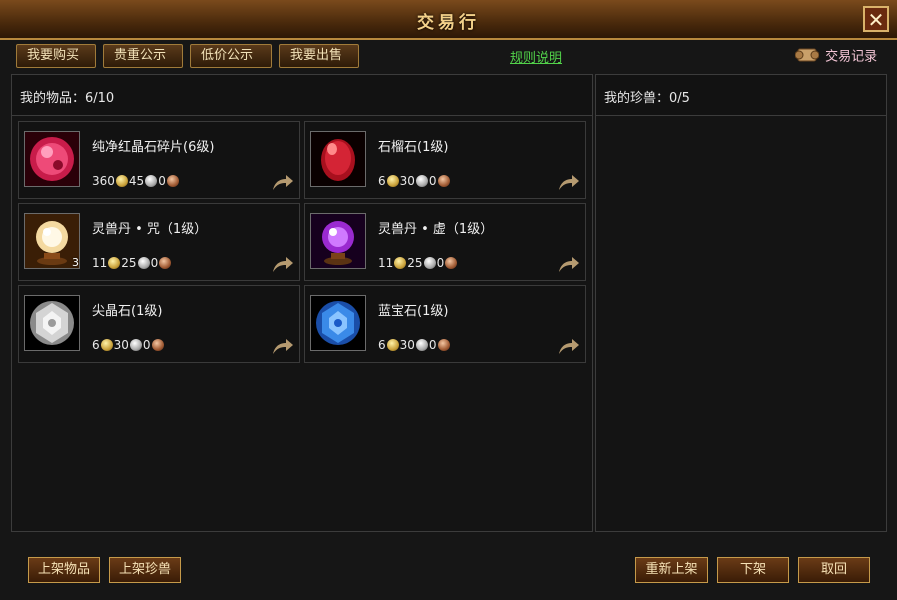  I want to click on item-name: 蓝宝石(1级), so click(413, 311).